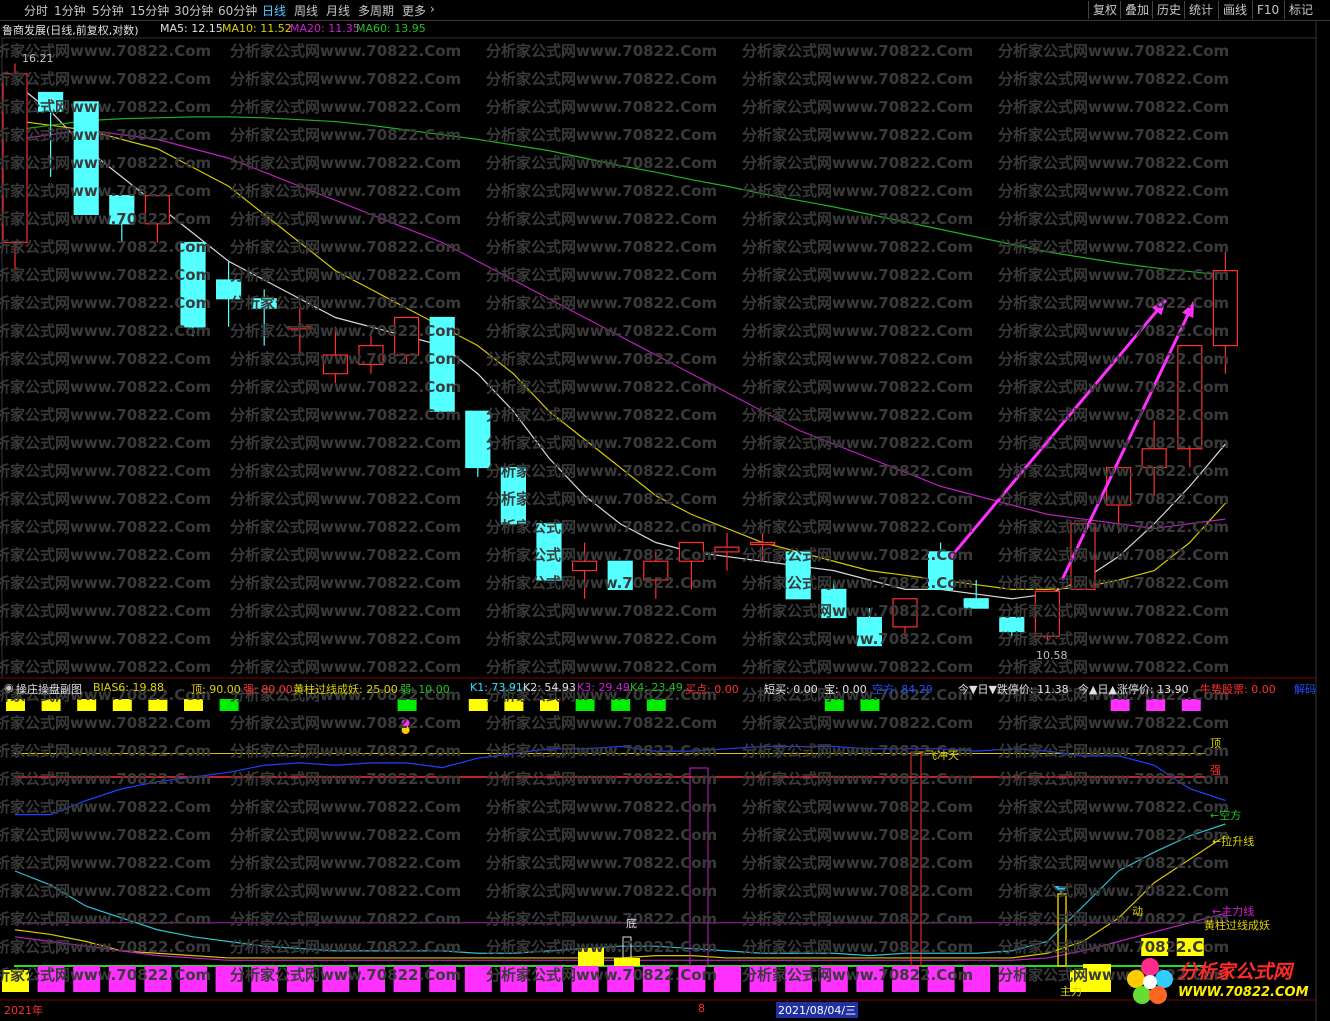 The width and height of the screenshot is (1330, 1021). Describe the element at coordinates (1133, 689) in the screenshot. I see `sub-indicator-14: 今▲日▲涨停价: 13.90` at that location.